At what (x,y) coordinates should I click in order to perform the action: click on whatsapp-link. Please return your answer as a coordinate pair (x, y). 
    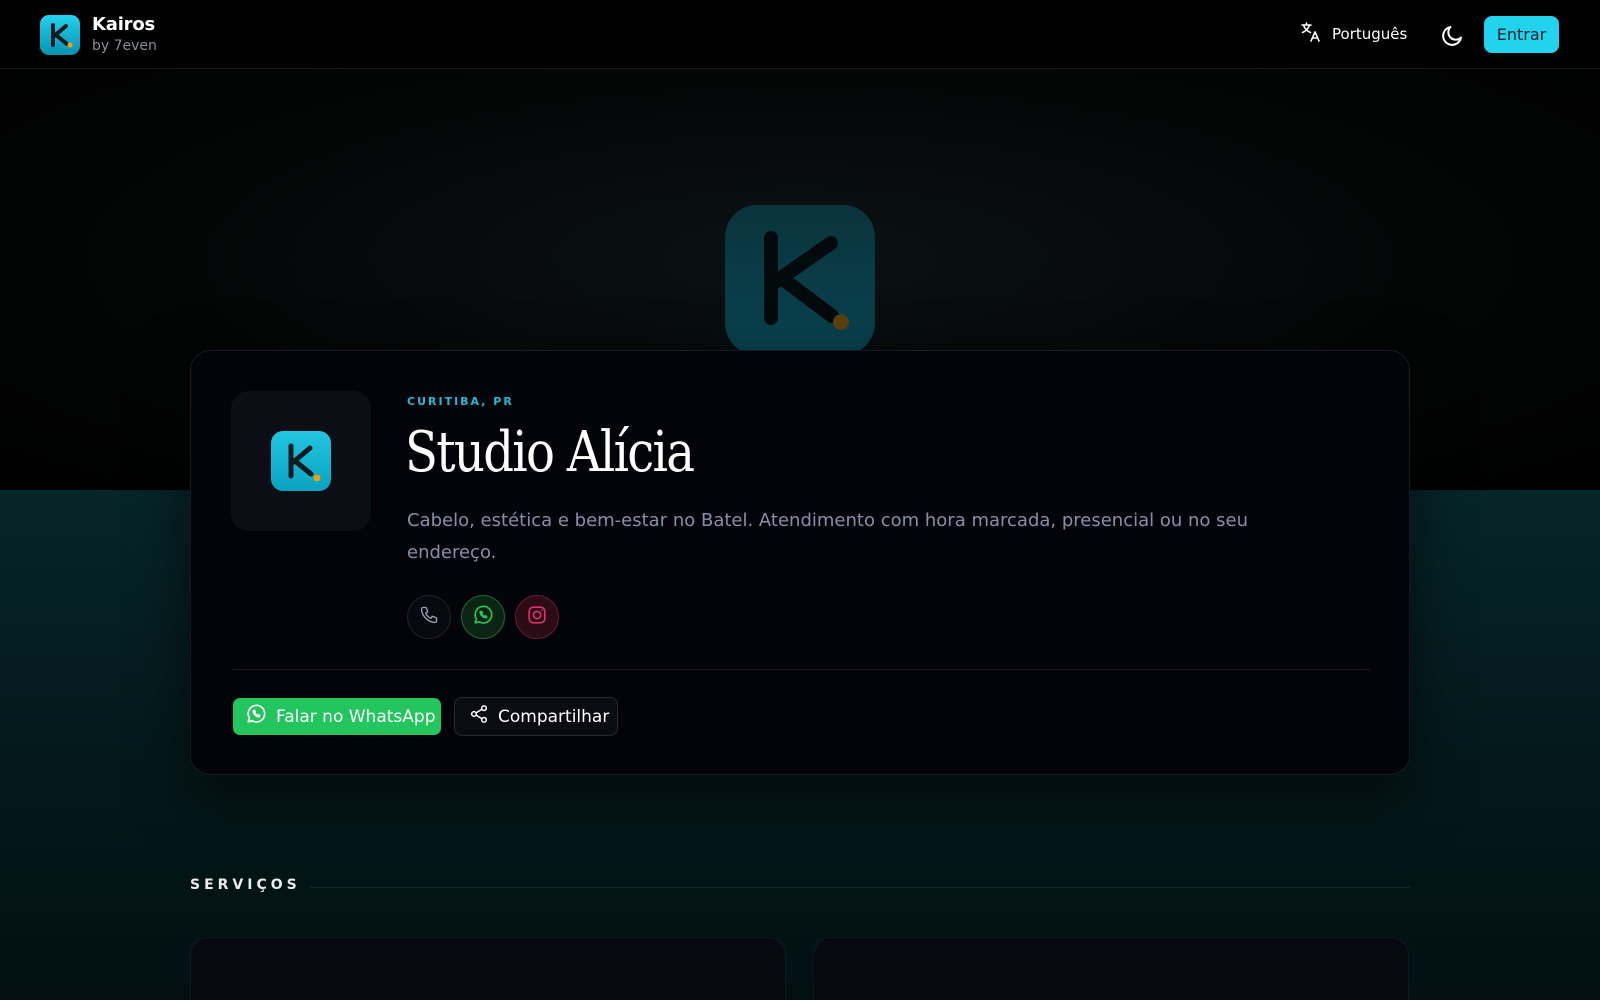
    Looking at the image, I should click on (483, 617).